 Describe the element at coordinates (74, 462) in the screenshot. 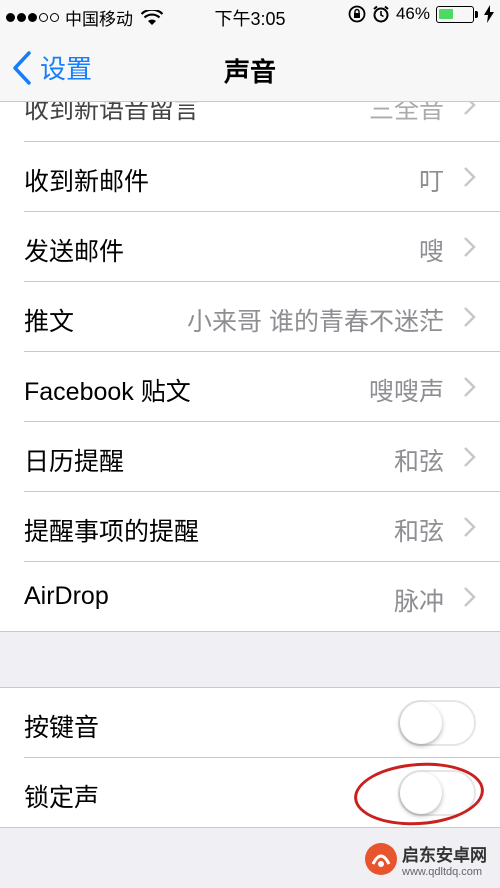

I see `row-label: 日历提醒` at that location.